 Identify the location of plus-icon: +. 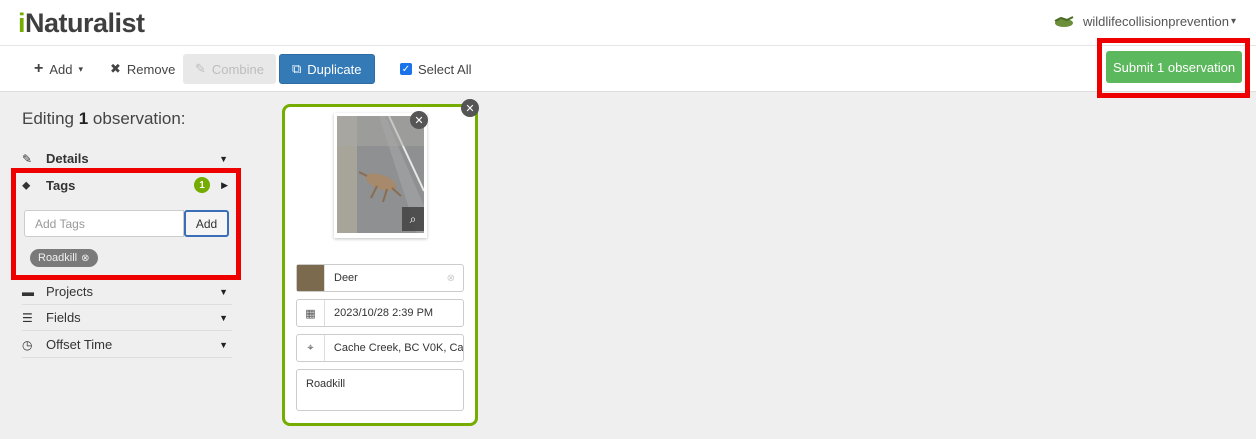
(39, 68).